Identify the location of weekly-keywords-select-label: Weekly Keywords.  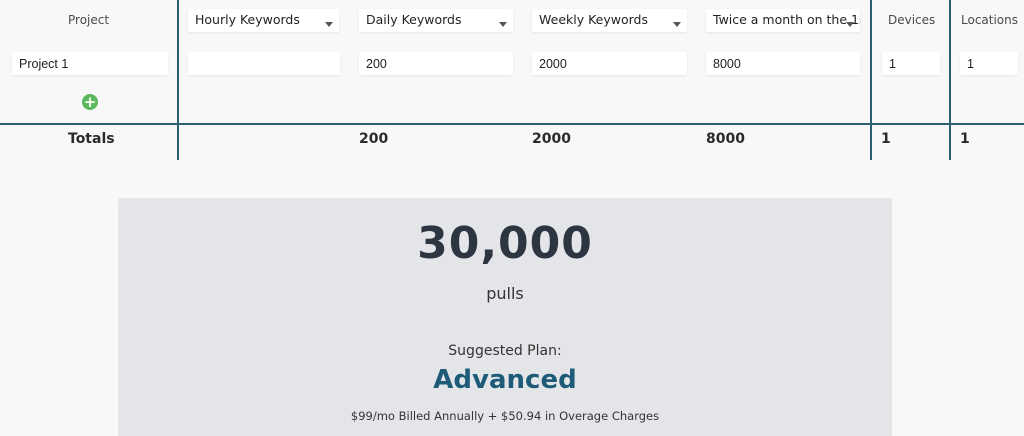
(593, 19).